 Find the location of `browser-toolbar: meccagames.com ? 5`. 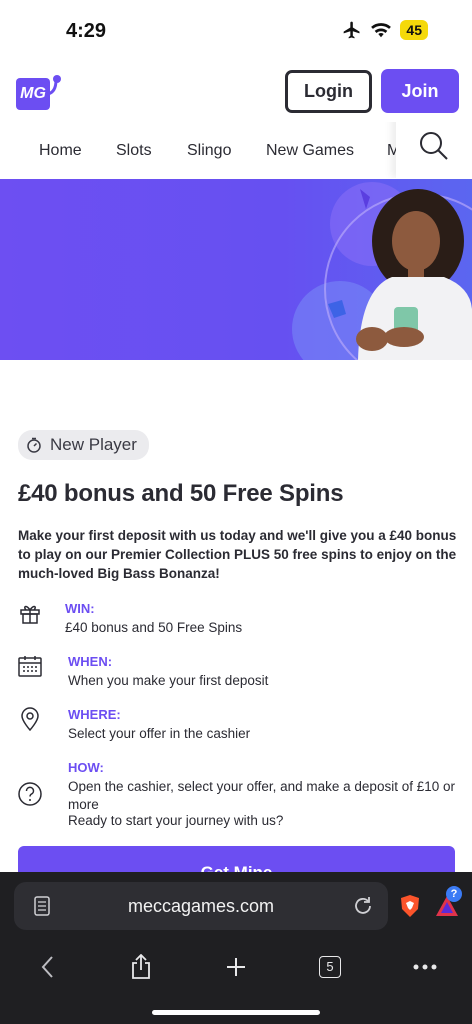

browser-toolbar: meccagames.com ? 5 is located at coordinates (236, 948).